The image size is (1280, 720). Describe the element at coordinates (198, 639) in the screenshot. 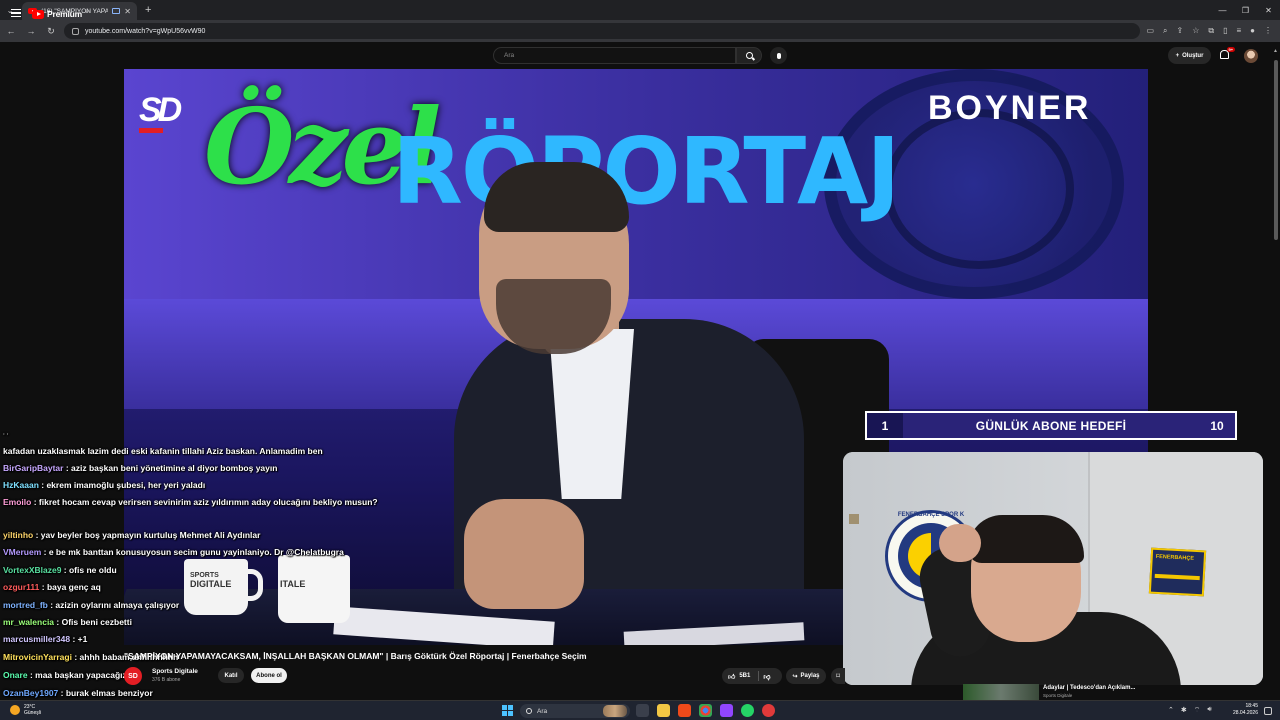

I see `chat-message: marcusmiller348 : +1` at that location.